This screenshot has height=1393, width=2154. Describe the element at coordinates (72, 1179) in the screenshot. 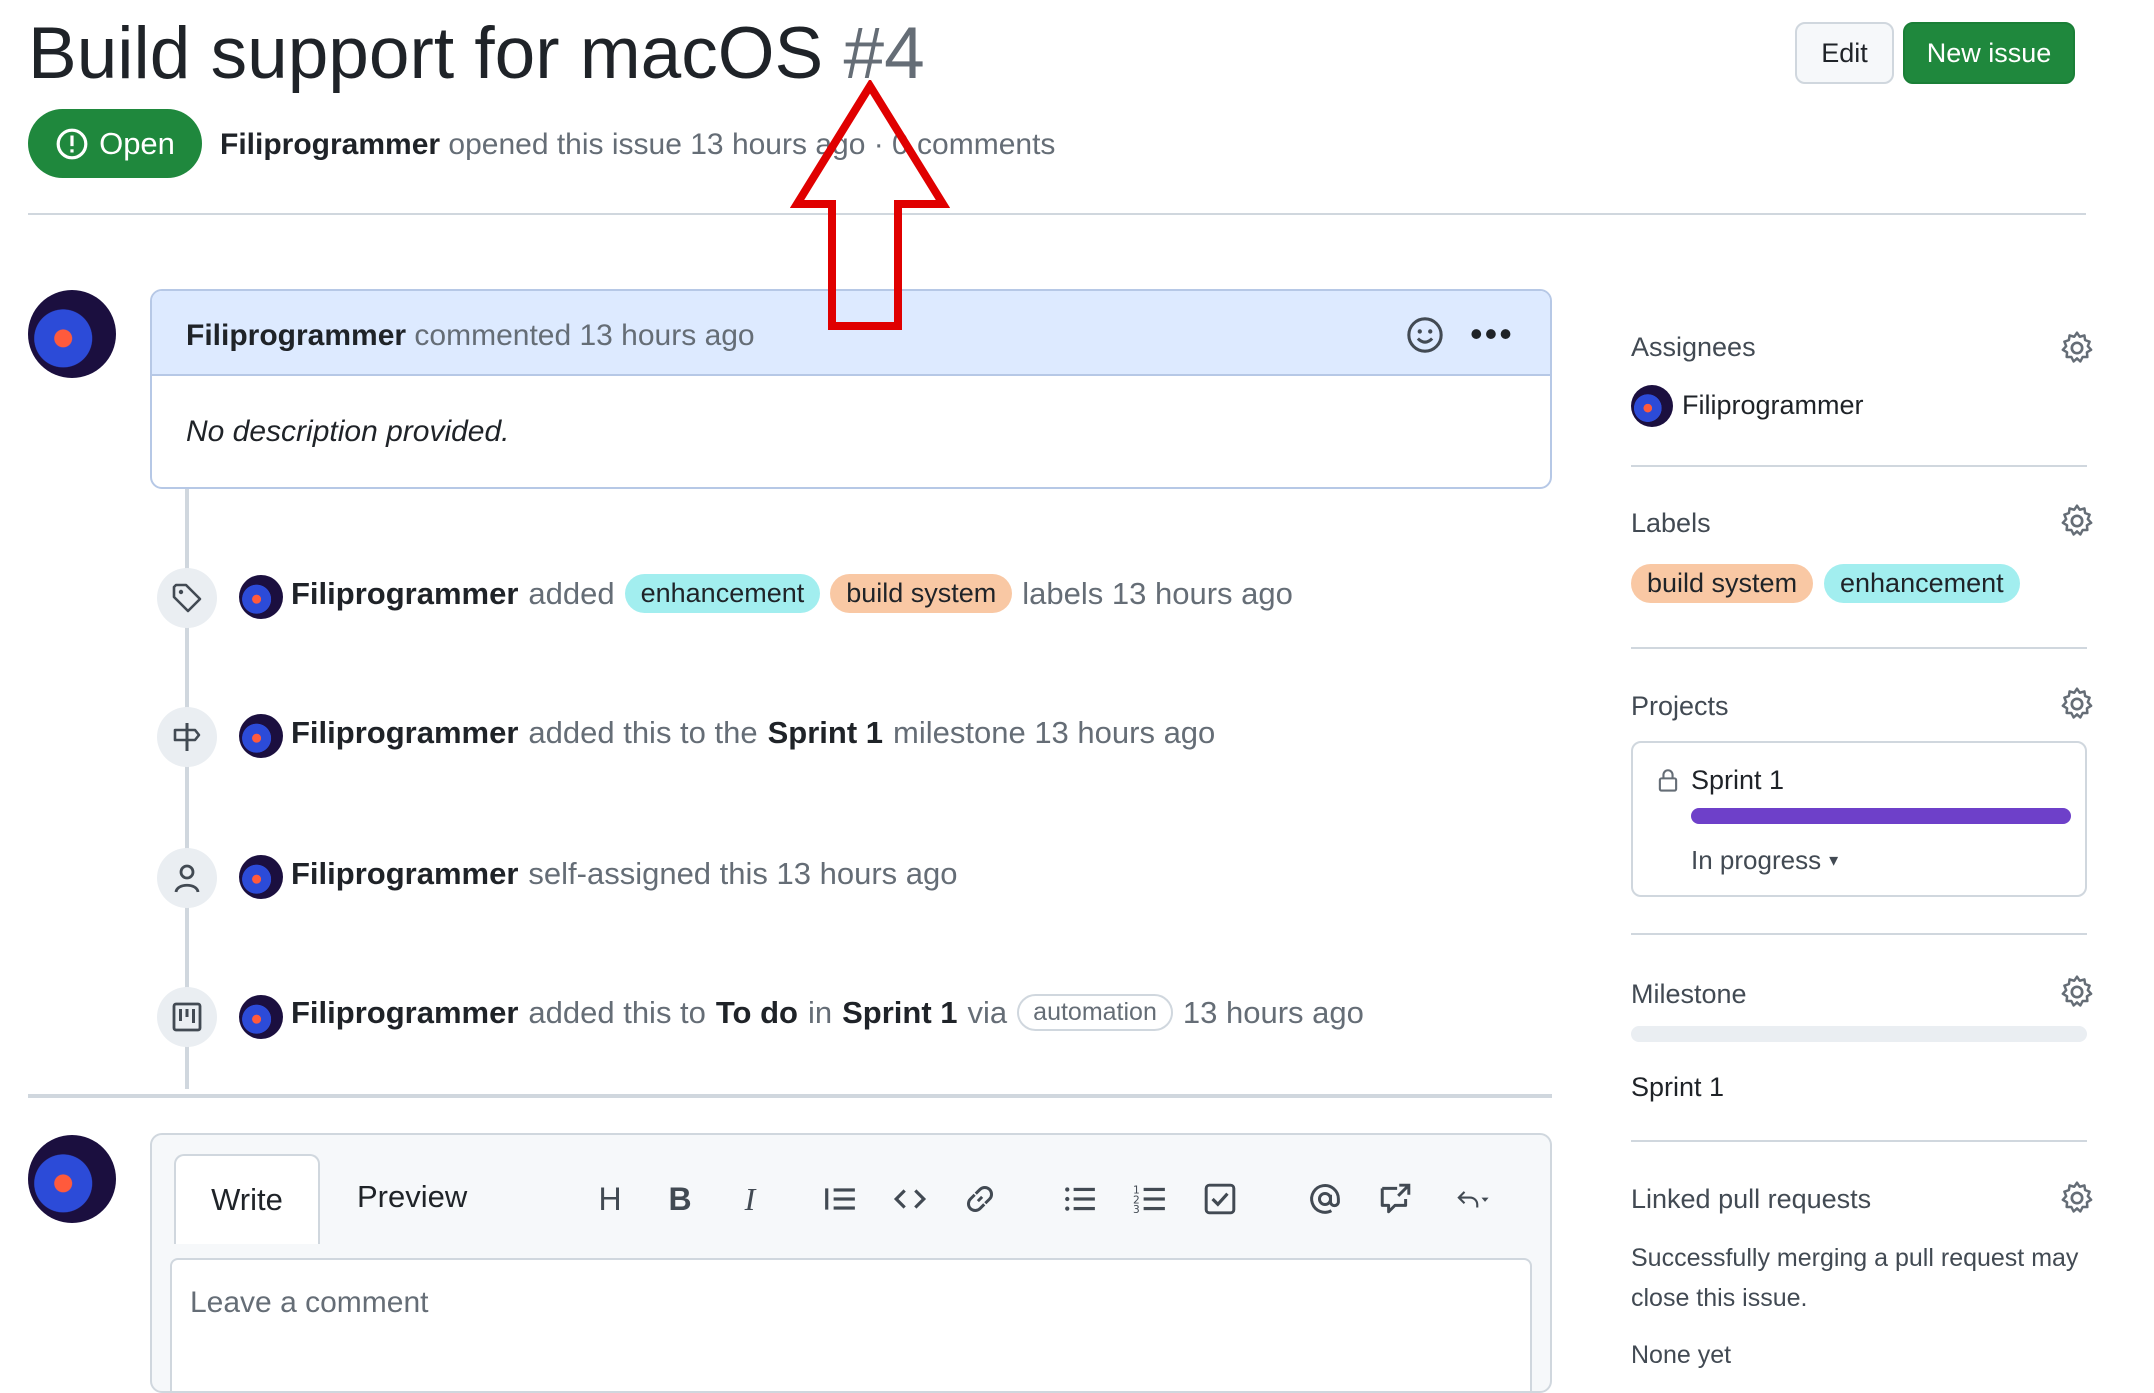

I see `current-user-avatar` at that location.